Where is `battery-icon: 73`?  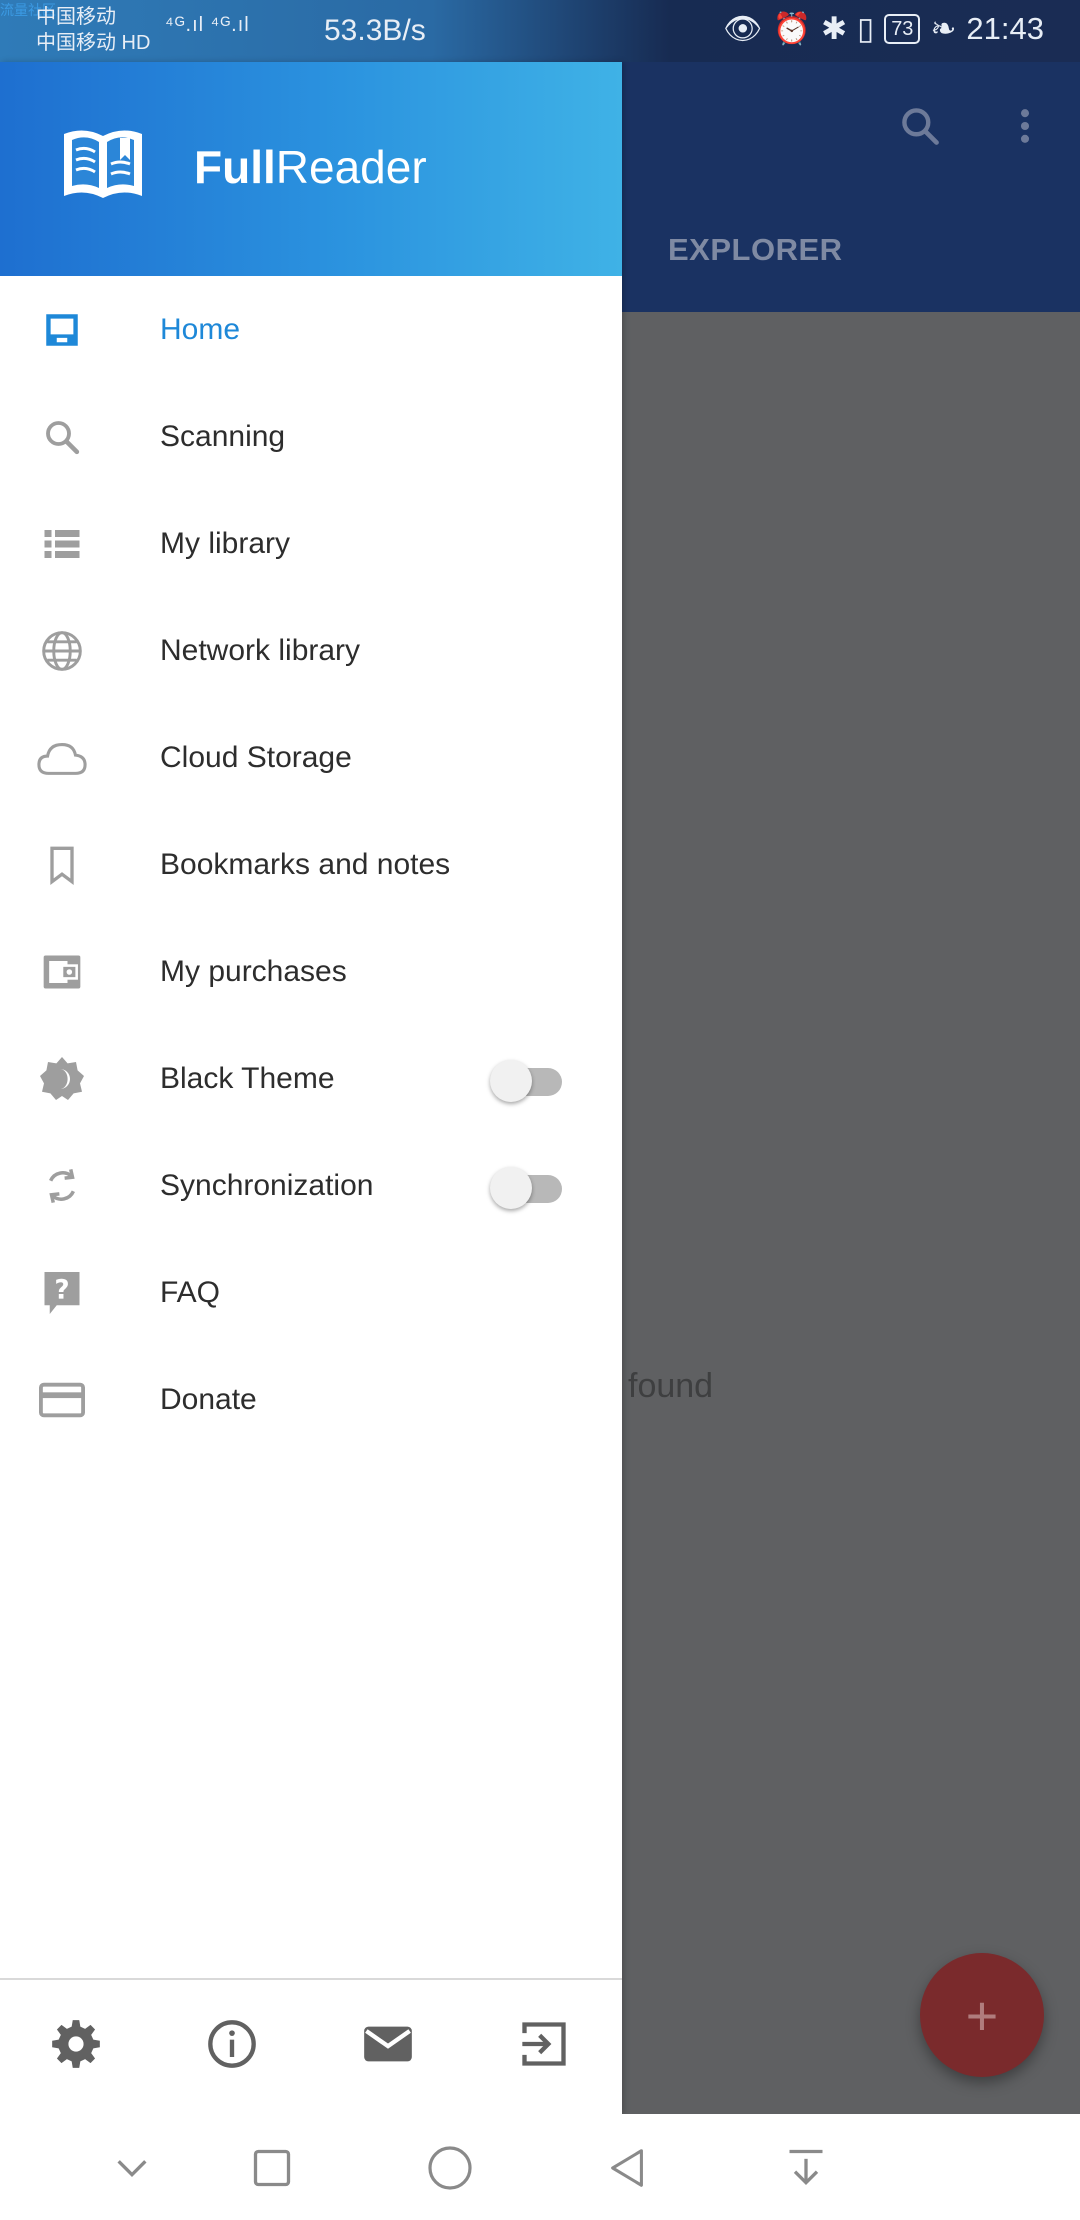
battery-icon: 73 is located at coordinates (902, 28).